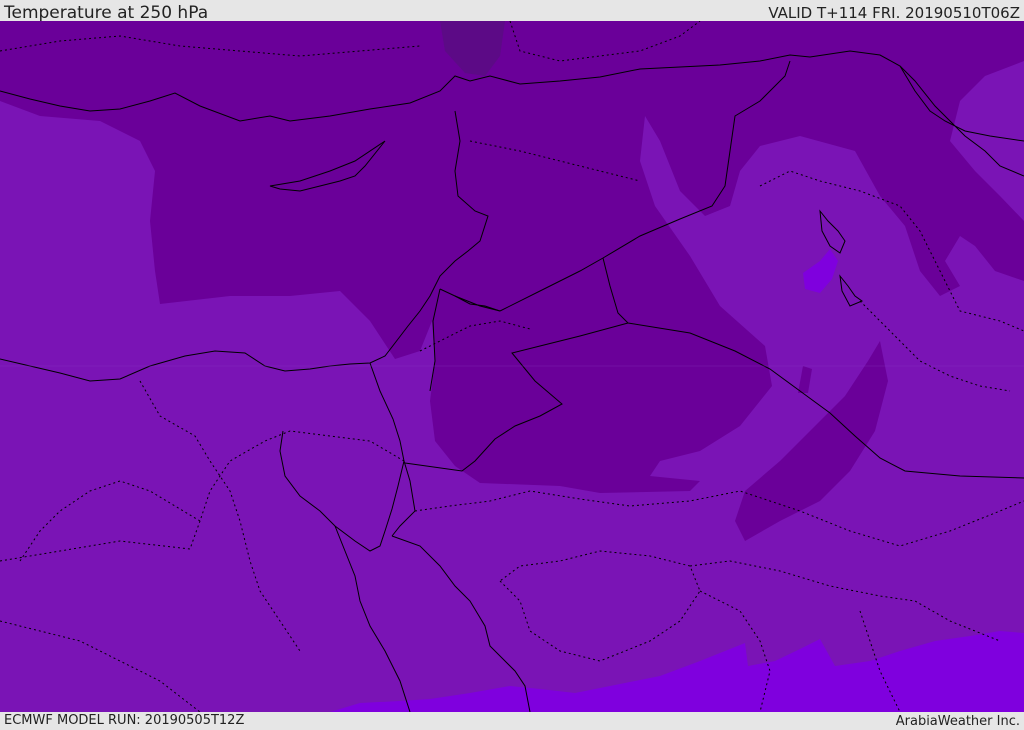 This screenshot has height=730, width=1024. Describe the element at coordinates (106, 13) in the screenshot. I see `map-title: Temperature at 250 hPa` at that location.